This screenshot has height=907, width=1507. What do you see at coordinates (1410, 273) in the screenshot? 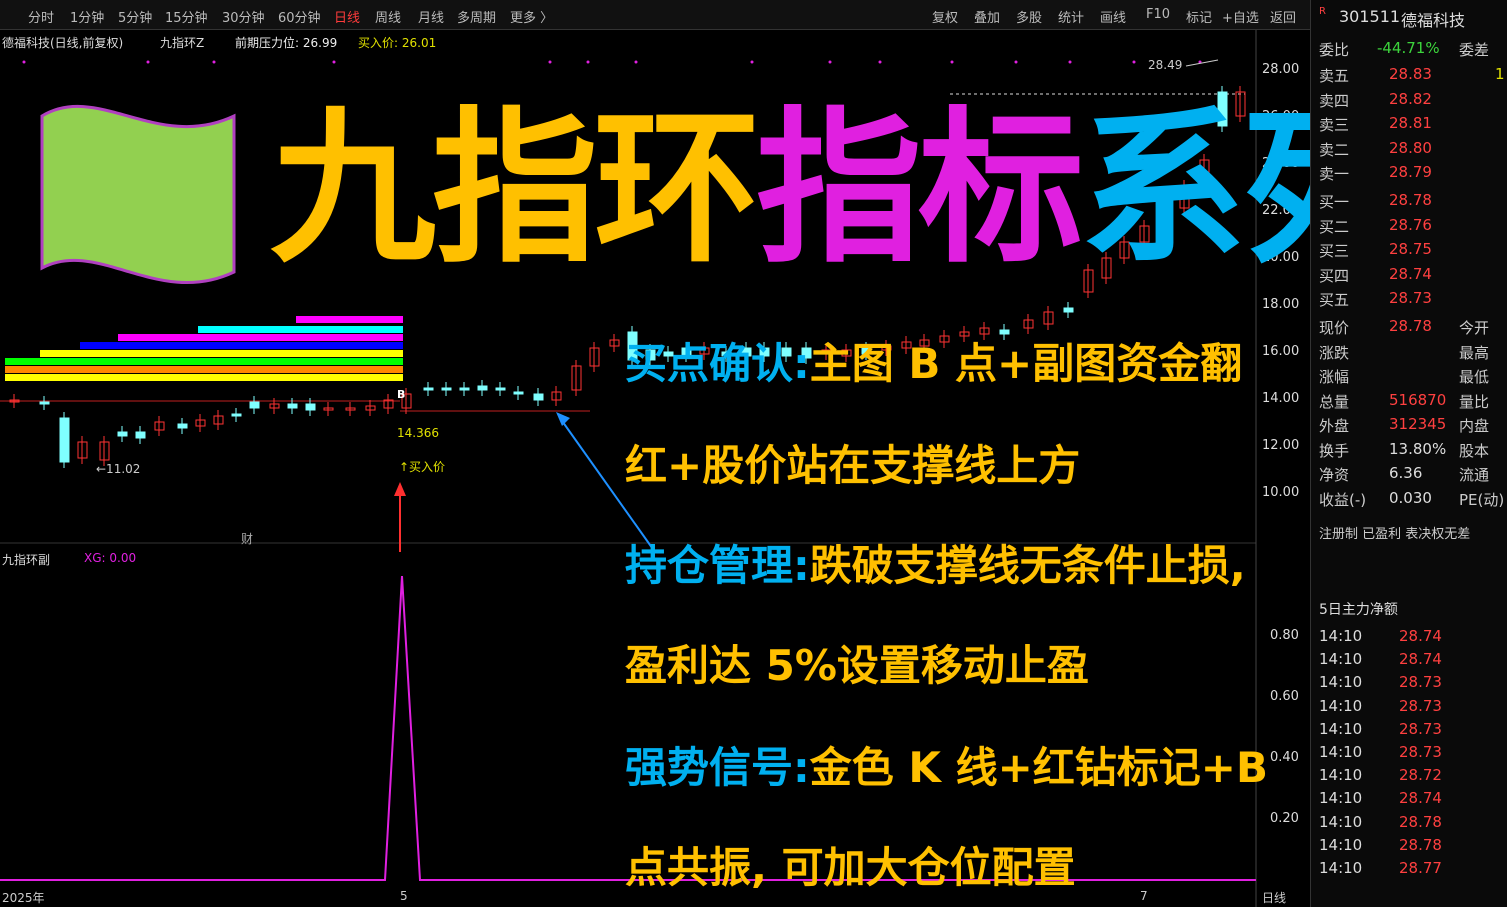
I see `level-price: 28.74` at bounding box center [1410, 273].